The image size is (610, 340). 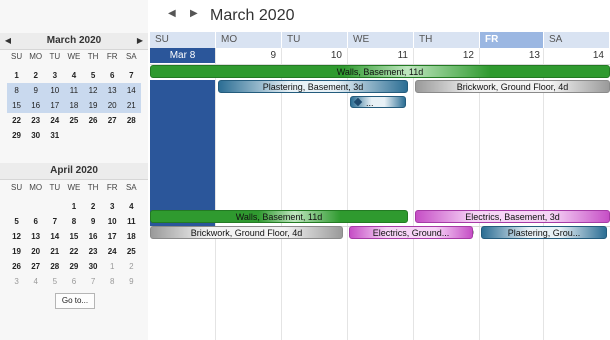 What do you see at coordinates (74, 105) in the screenshot?
I see `mini-day-selected: 18` at bounding box center [74, 105].